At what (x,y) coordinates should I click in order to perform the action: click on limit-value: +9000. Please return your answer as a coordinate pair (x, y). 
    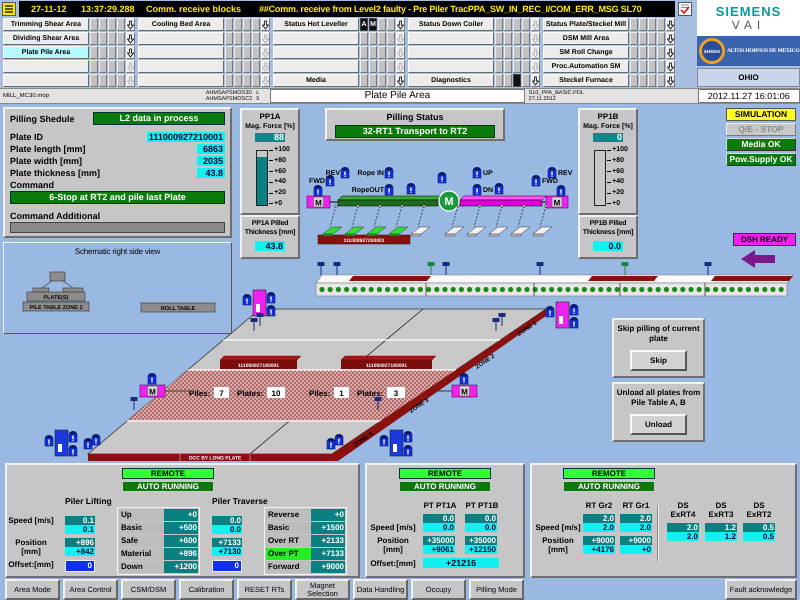
    Looking at the image, I should click on (327, 567).